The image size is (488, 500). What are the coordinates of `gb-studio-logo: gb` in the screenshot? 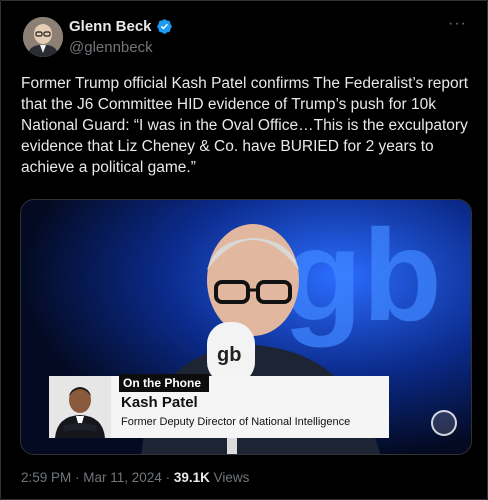 It's located at (362, 275).